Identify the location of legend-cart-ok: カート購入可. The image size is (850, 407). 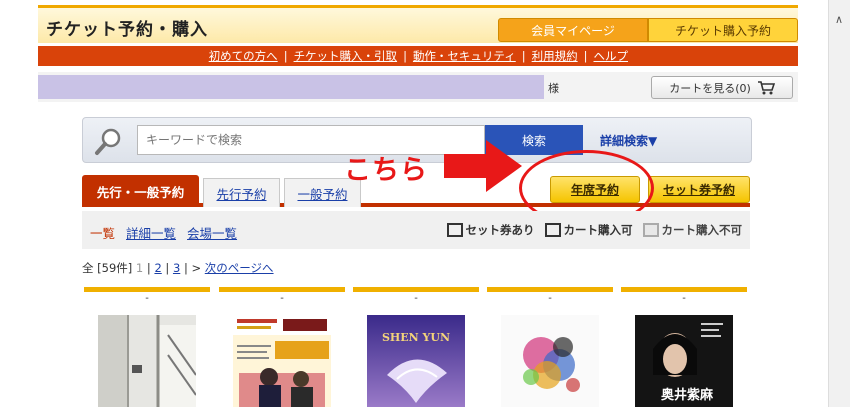
(588, 230).